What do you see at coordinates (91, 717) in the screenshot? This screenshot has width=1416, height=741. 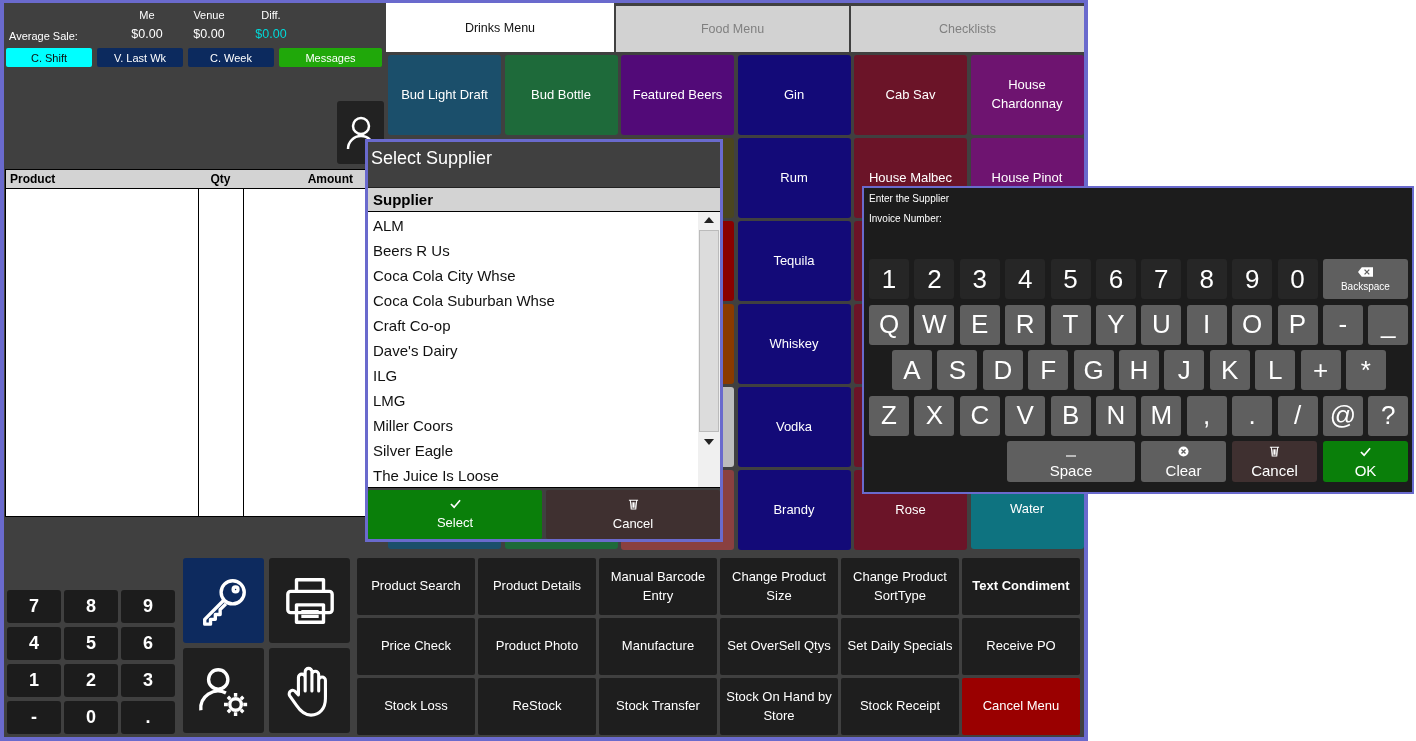 I see `numpad-key: 0` at bounding box center [91, 717].